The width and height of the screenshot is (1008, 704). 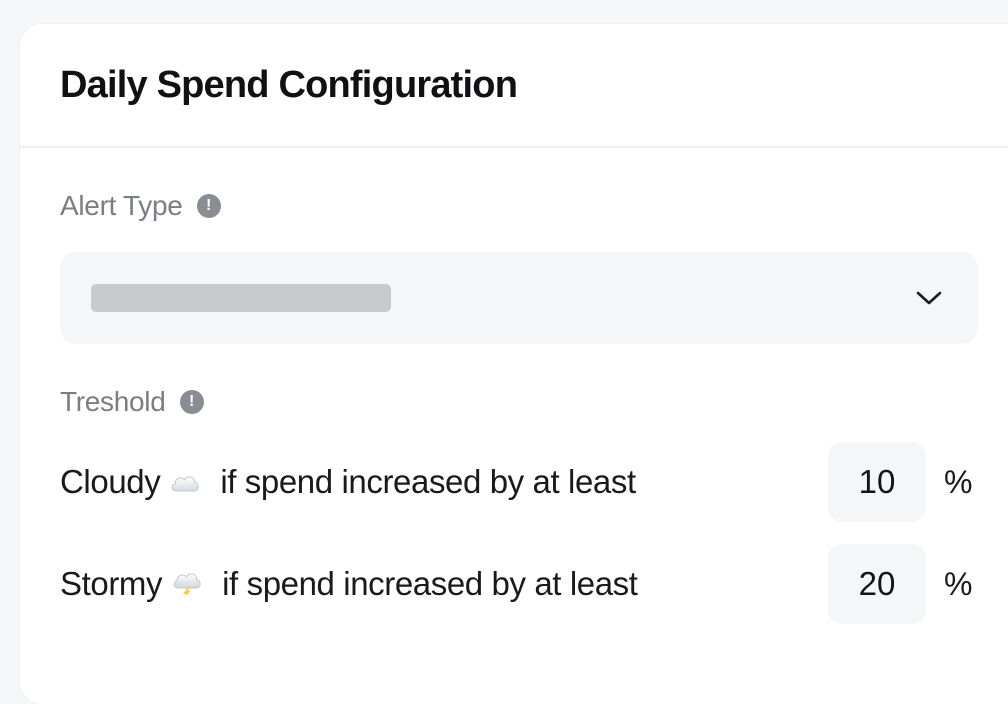 What do you see at coordinates (289, 84) in the screenshot?
I see `card-title: Daily Spend Configuration` at bounding box center [289, 84].